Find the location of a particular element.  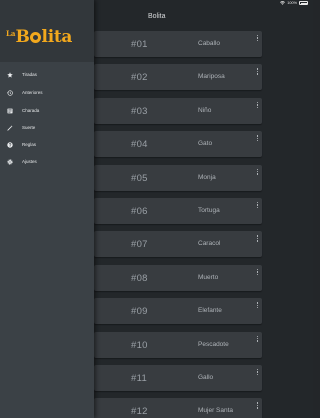

item-name: Tortuga is located at coordinates (209, 210).